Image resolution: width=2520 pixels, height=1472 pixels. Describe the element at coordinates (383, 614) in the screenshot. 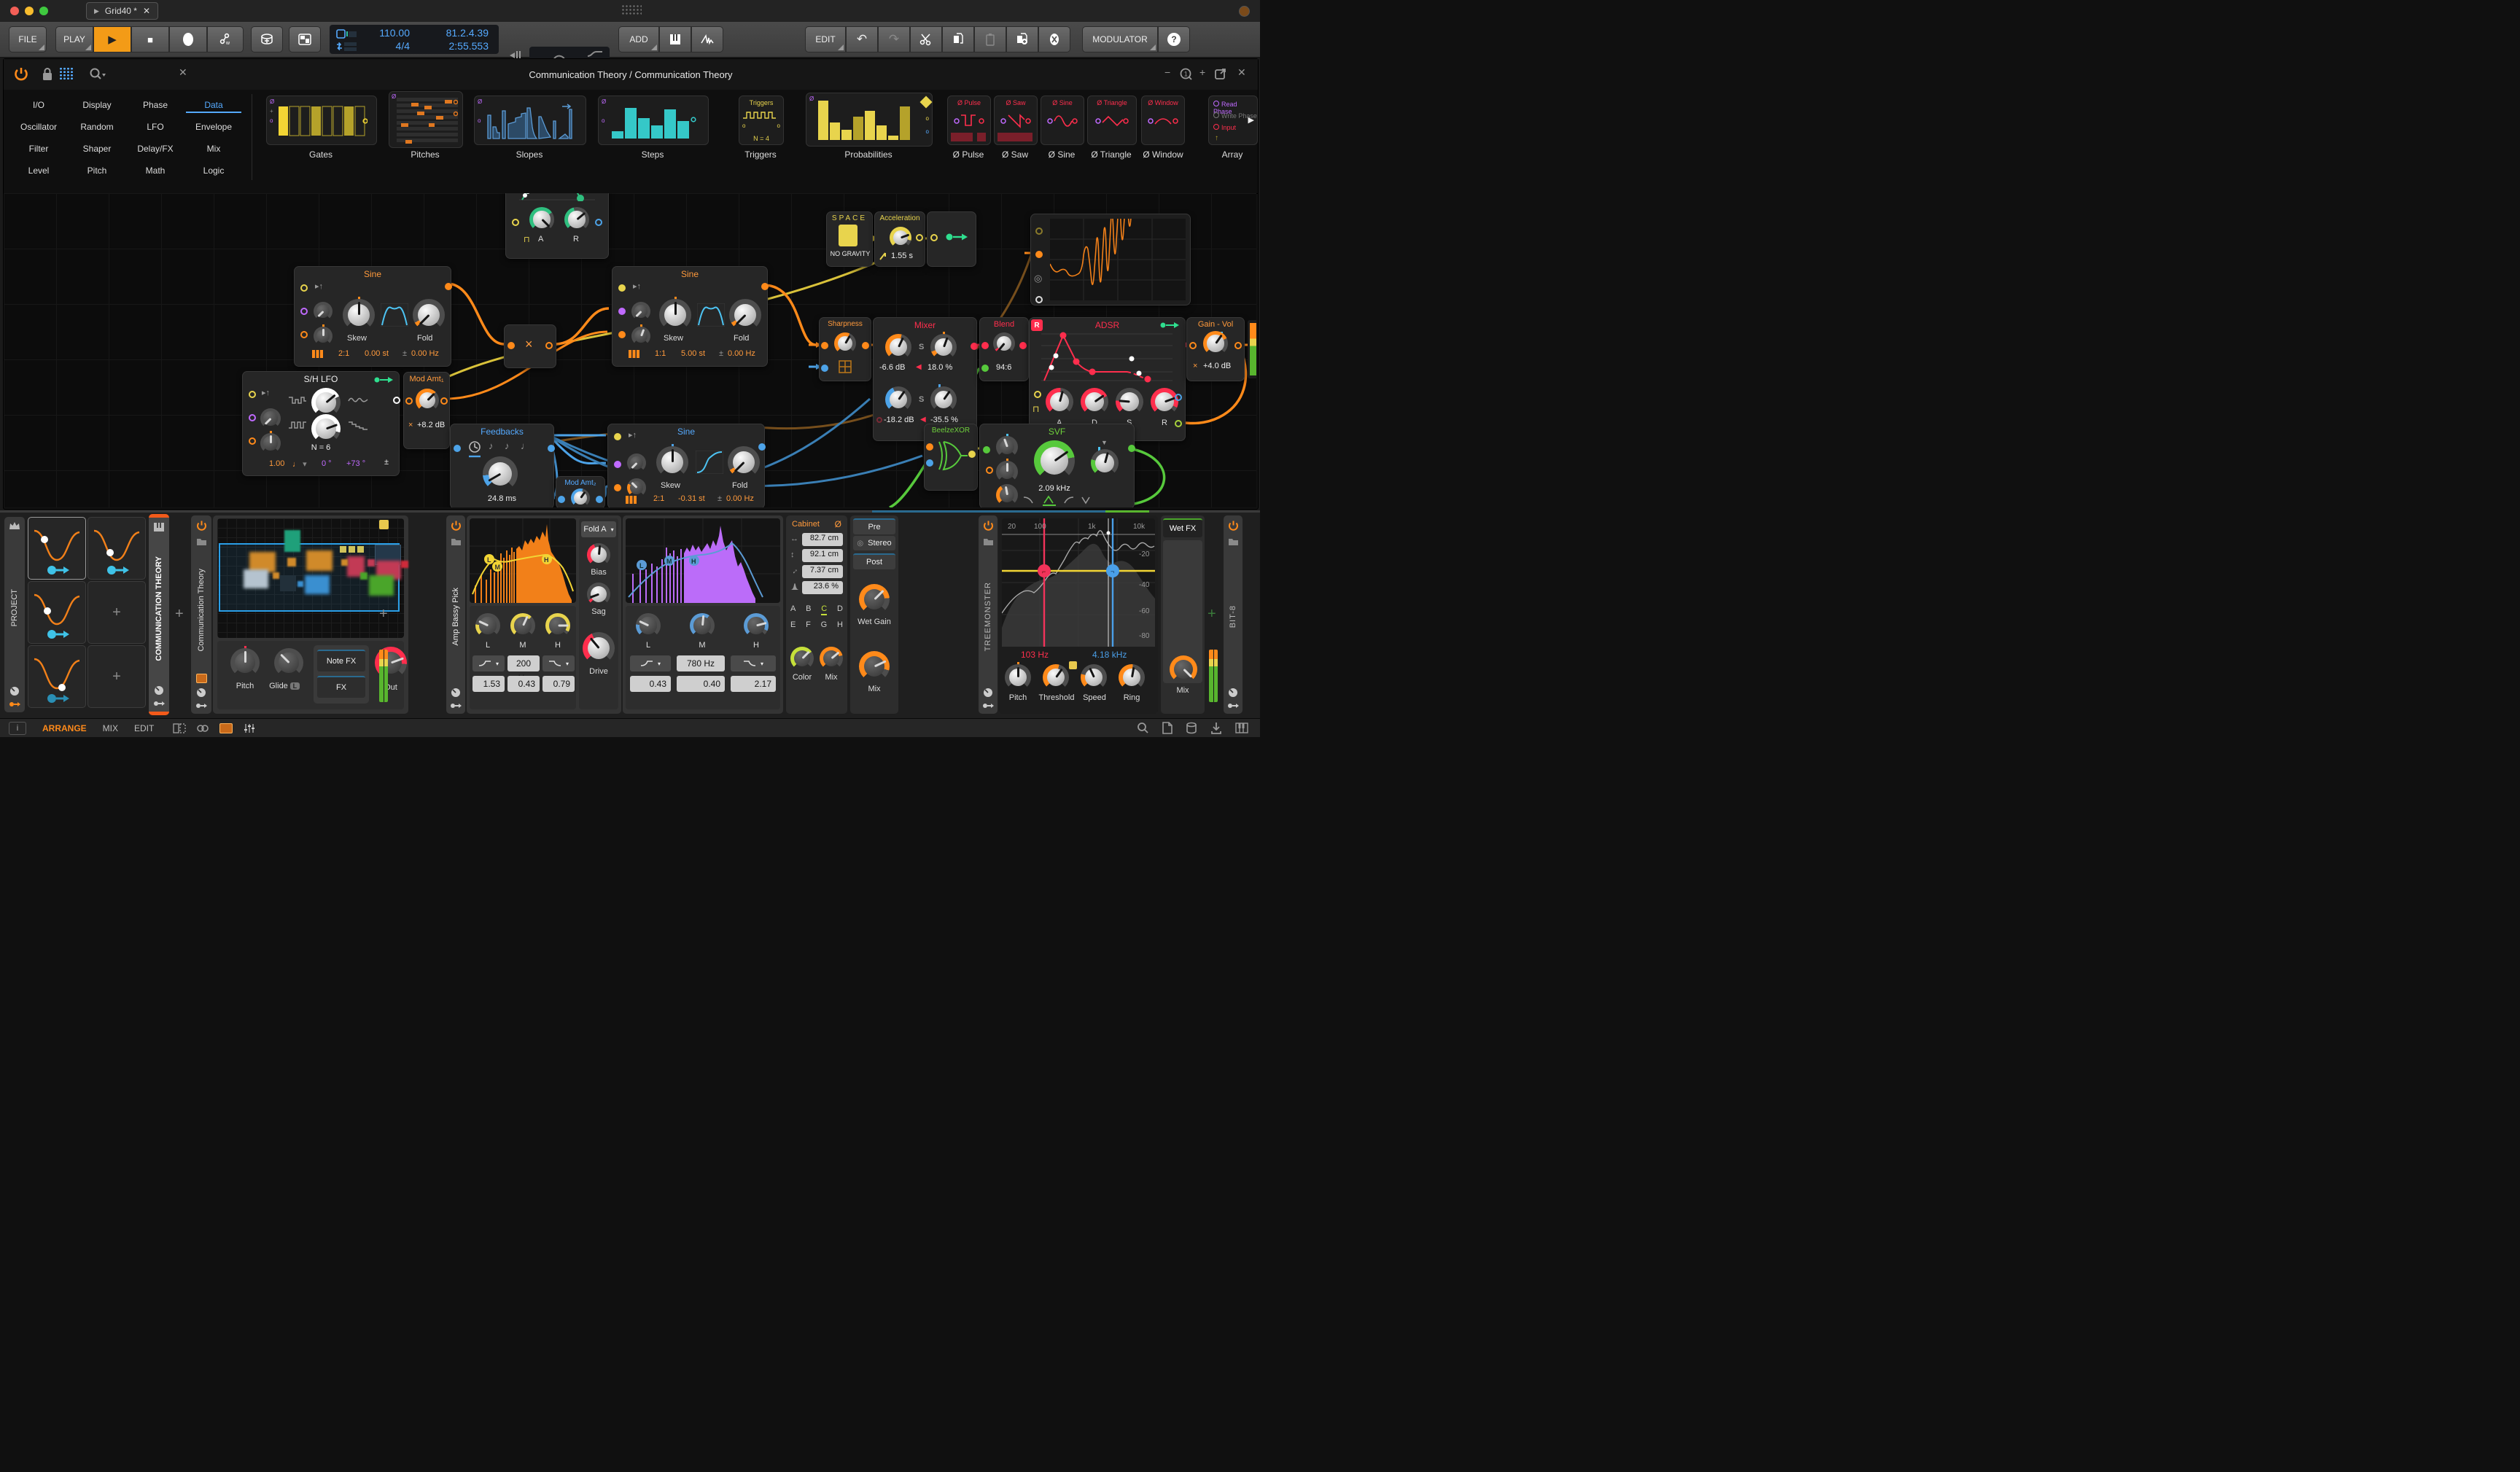

I see `add-device-after-ct: +` at that location.